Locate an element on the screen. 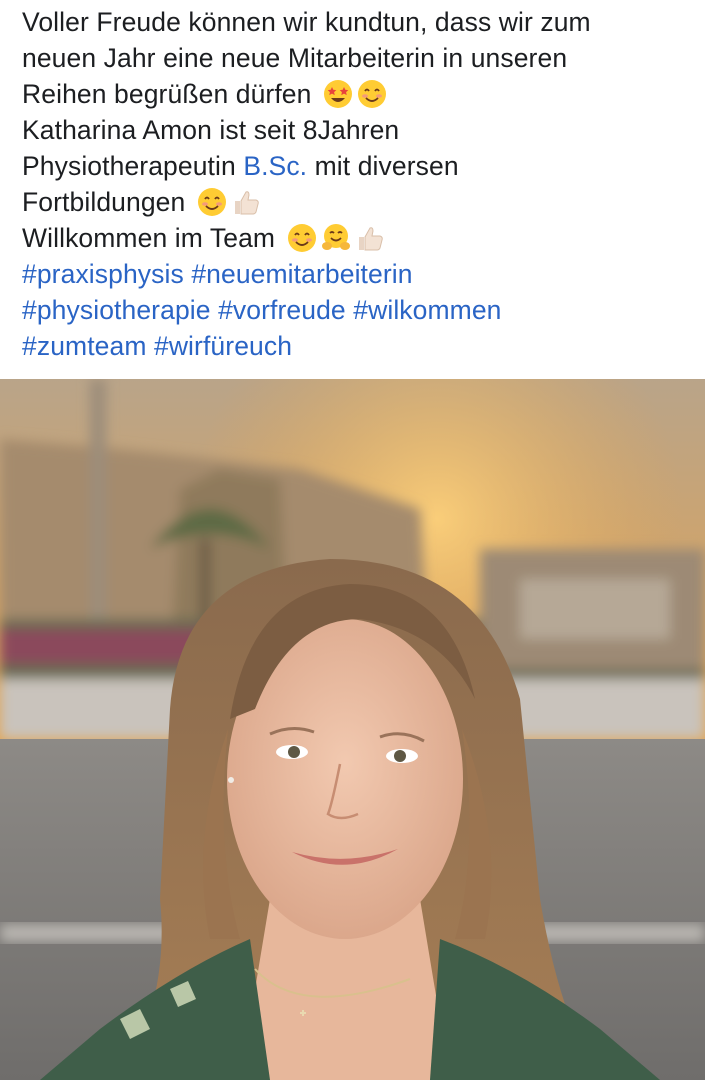  hashtag-line: #physiotherapie #vorfreude #wilkommen is located at coordinates (357, 310).